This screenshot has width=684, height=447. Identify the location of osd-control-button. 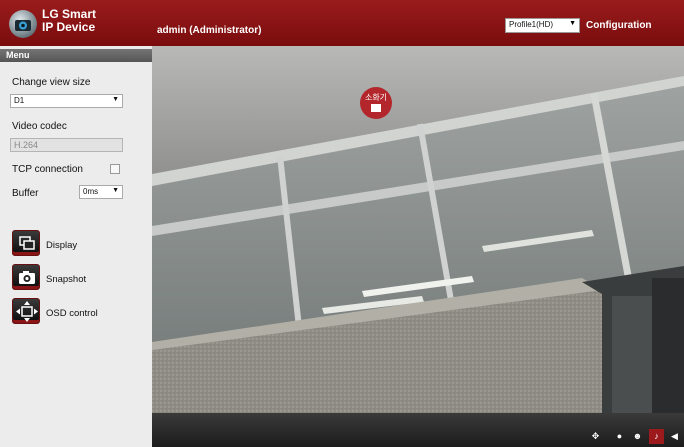
(26, 311).